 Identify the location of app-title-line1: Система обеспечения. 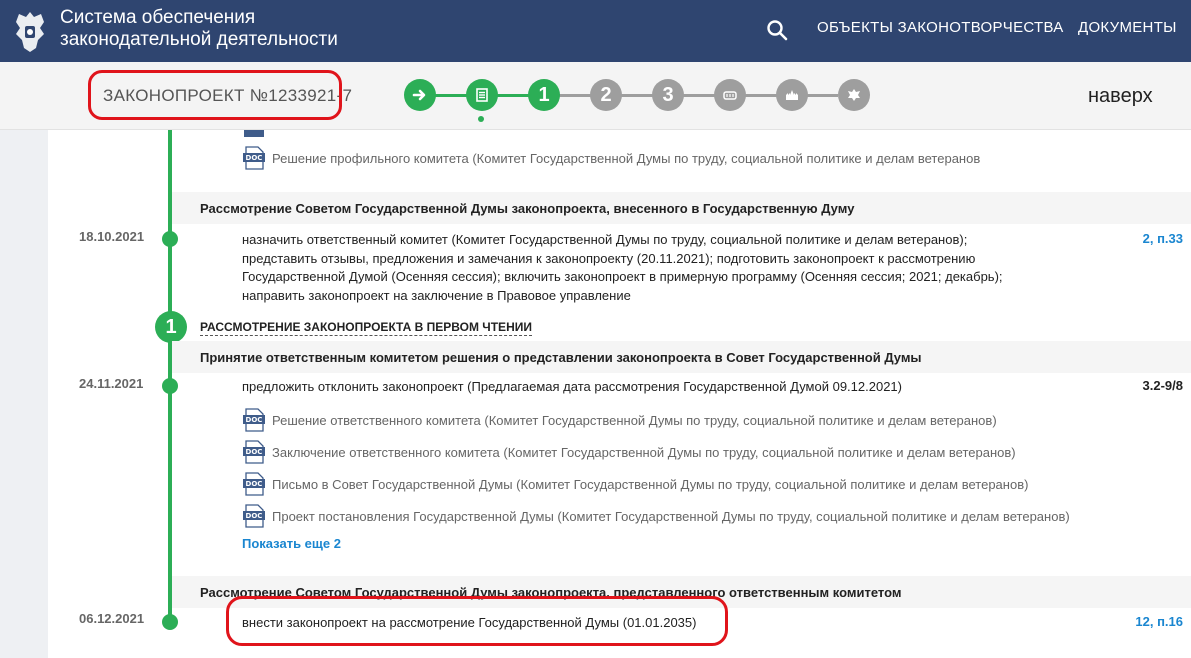
(158, 17).